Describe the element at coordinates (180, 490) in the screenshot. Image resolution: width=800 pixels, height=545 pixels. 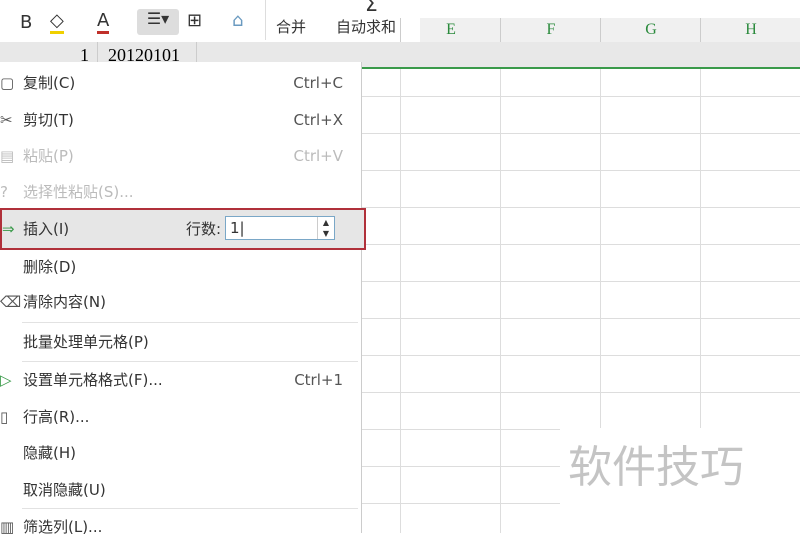
I see `menu-unhide: 取消隐藏(U)` at that location.